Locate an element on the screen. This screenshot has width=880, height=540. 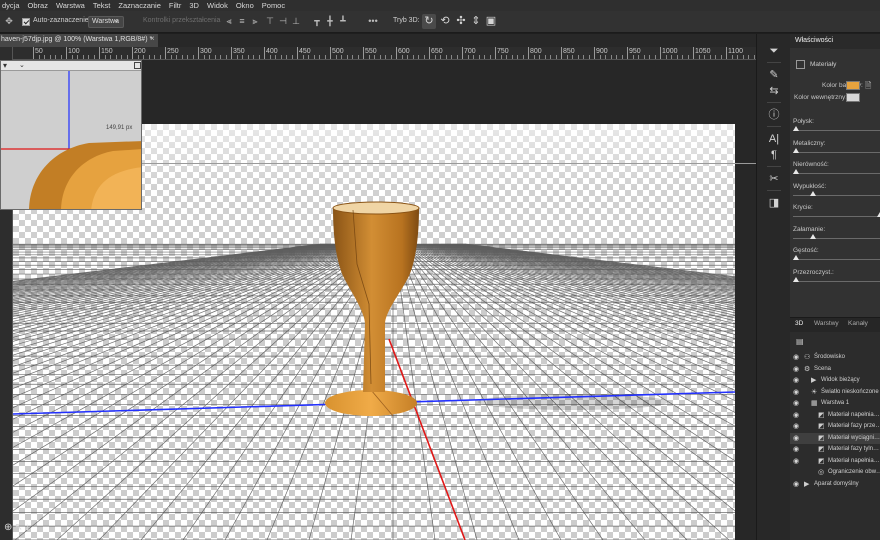
slider-label: Przezroczyst.: is located at coordinates (813, 272).